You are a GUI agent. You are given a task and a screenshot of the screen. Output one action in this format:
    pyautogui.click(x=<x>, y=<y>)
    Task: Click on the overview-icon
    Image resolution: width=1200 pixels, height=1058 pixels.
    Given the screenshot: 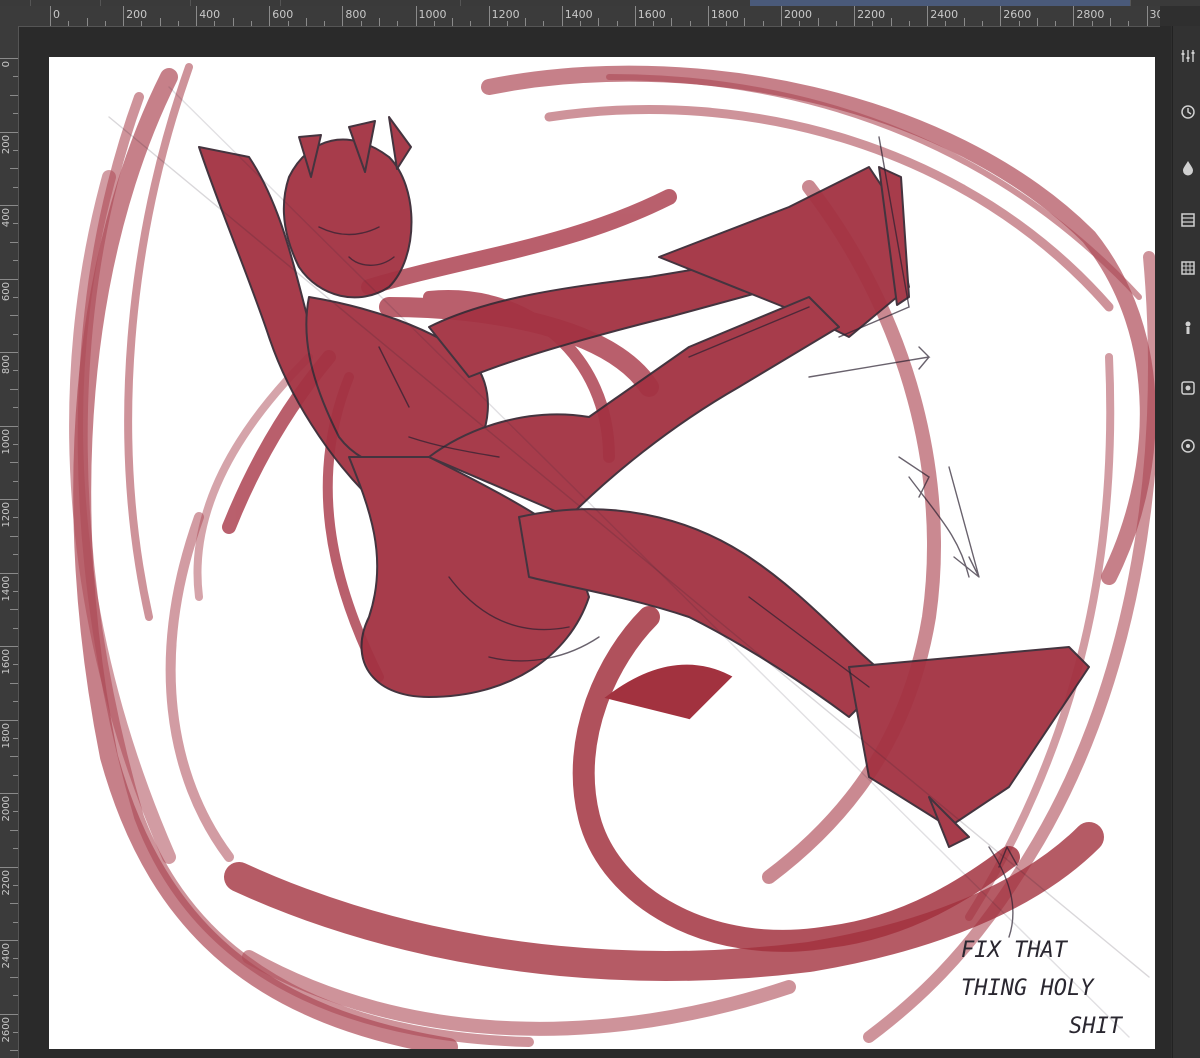 What is the action you would take?
    pyautogui.click(x=1188, y=446)
    